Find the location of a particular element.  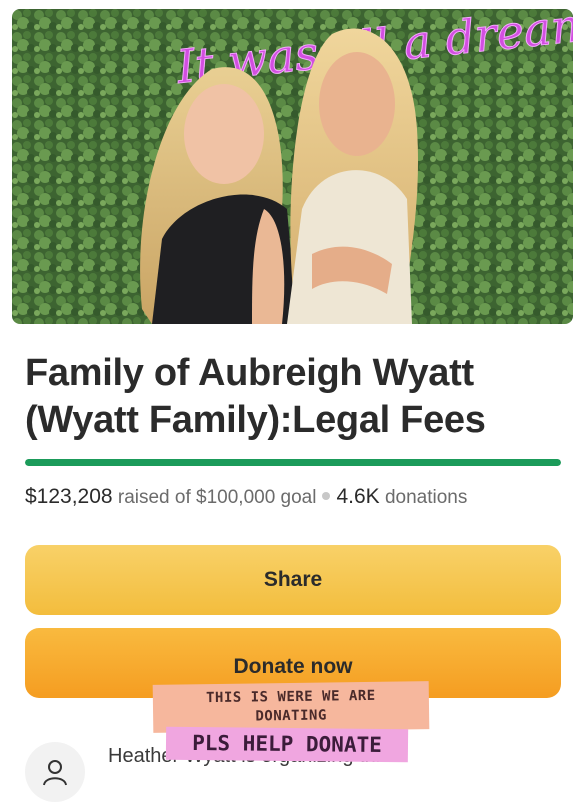

overlay-sticker-help: PLS HELP DONATE is located at coordinates (287, 744).